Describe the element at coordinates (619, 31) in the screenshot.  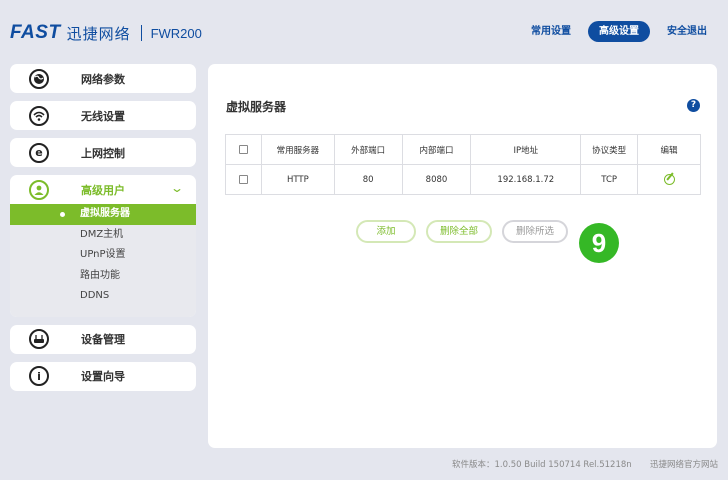
I see `nav-advanced-settings: 高级设置` at that location.